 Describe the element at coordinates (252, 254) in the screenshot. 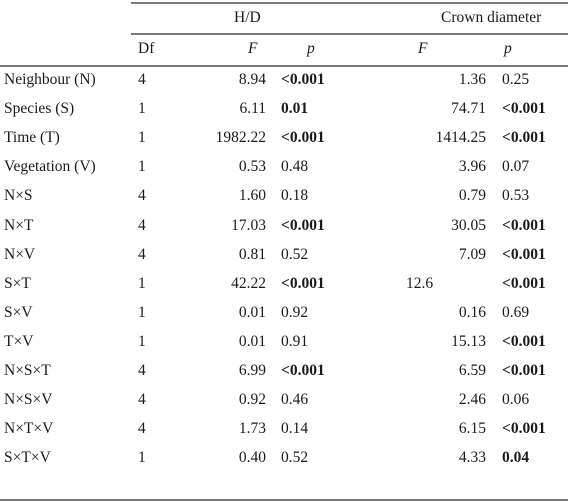

I see `hd-f-cell: 0.81` at that location.